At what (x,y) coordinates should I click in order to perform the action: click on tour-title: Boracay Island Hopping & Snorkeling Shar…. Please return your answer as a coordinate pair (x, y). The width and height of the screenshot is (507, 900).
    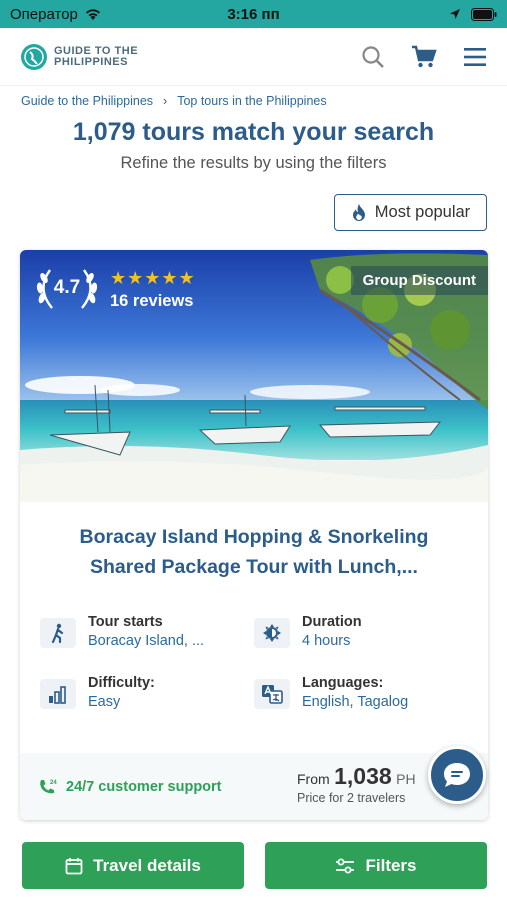
    Looking at the image, I should click on (254, 552).